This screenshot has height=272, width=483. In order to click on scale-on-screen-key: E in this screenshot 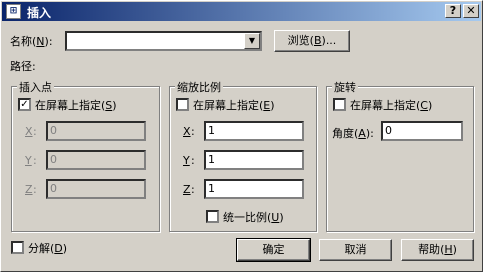, I will do `click(267, 105)`.